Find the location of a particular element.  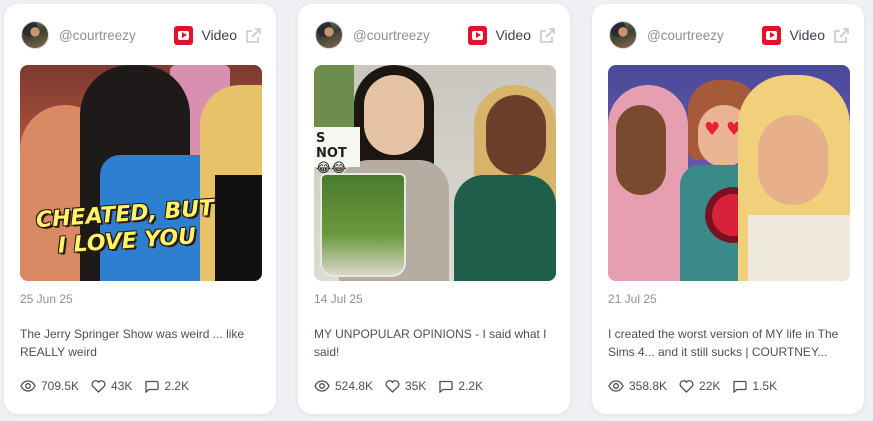

views-stat: 709.5K is located at coordinates (49, 386).